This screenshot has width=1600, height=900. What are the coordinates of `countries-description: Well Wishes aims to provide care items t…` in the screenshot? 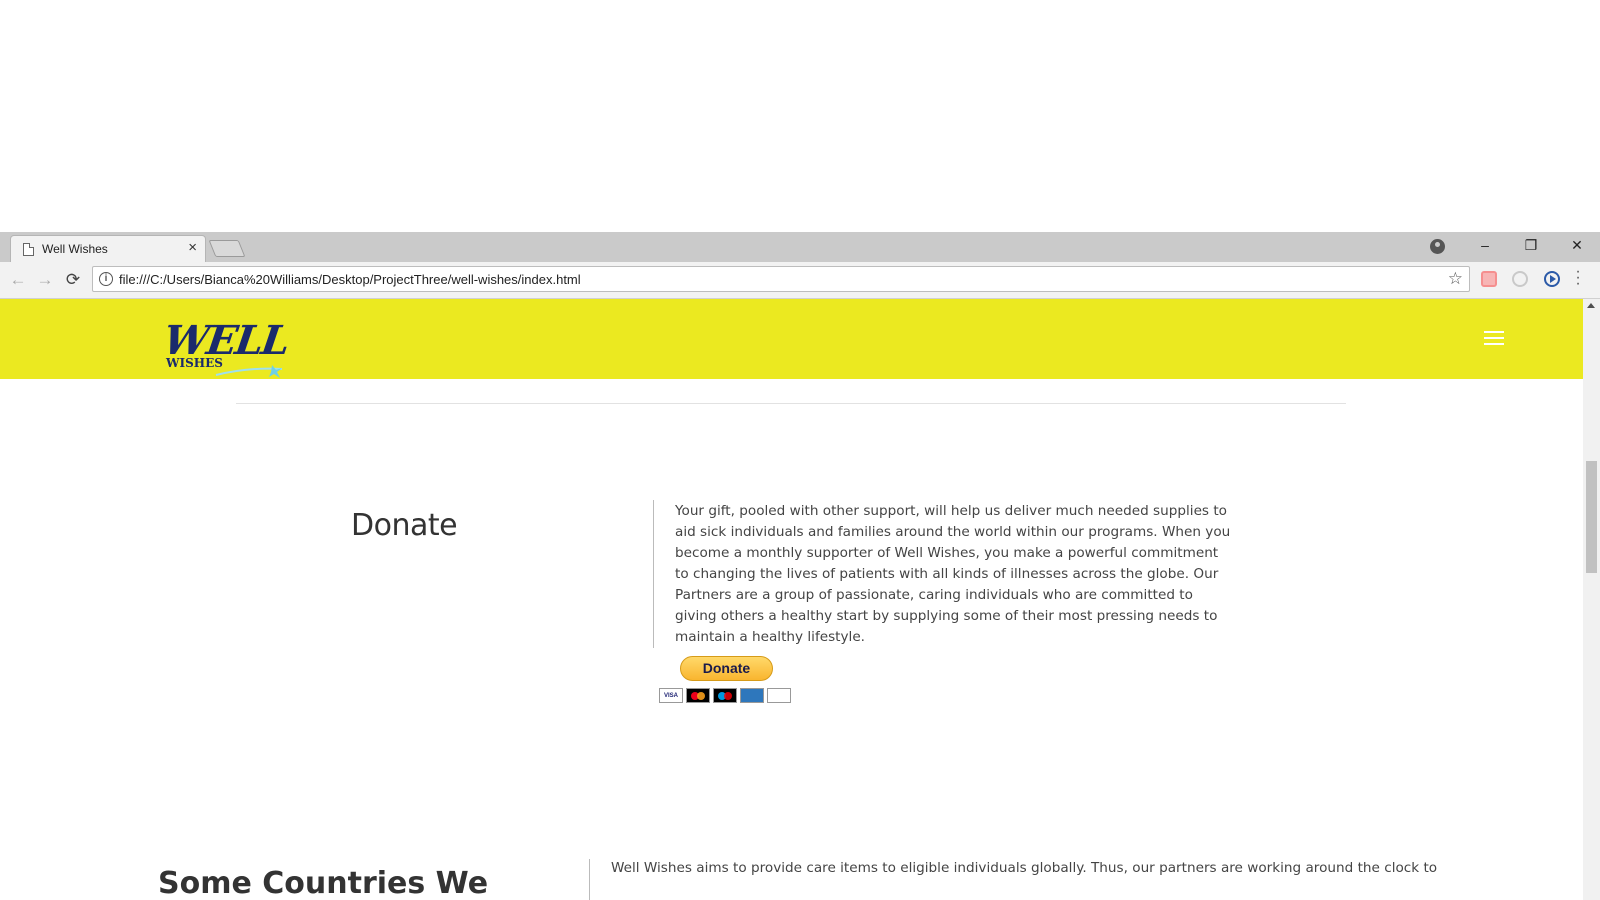 It's located at (1024, 868).